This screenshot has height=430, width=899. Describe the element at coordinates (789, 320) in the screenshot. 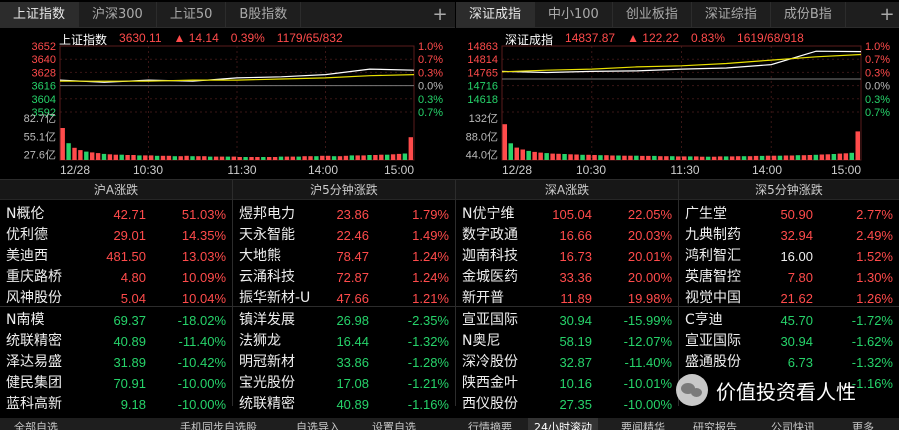

I see `stock-row: C亨迪 45.70 -1.72%` at that location.